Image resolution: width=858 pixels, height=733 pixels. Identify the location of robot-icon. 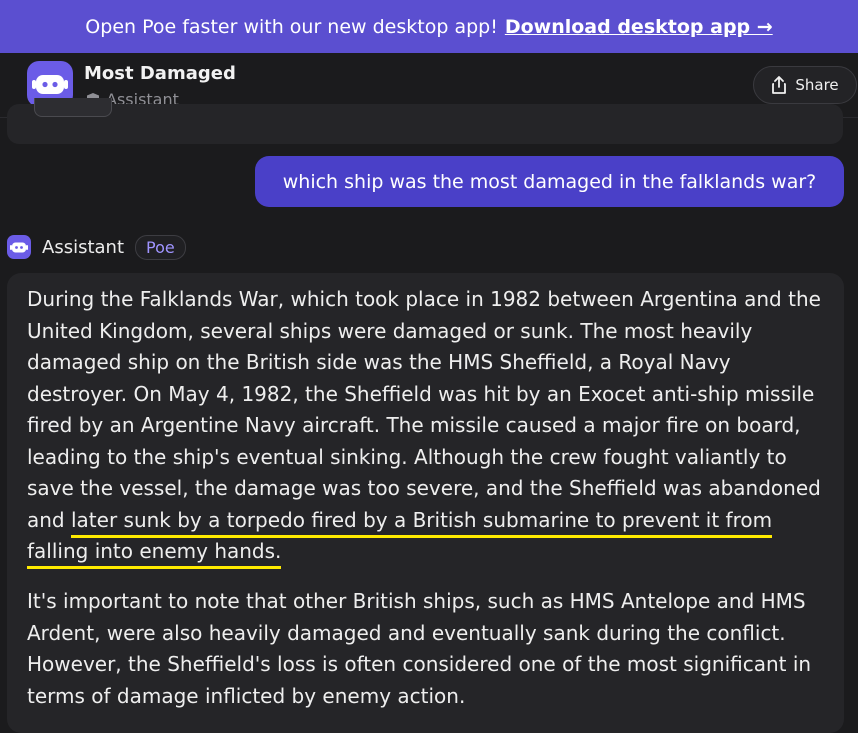
(19, 247).